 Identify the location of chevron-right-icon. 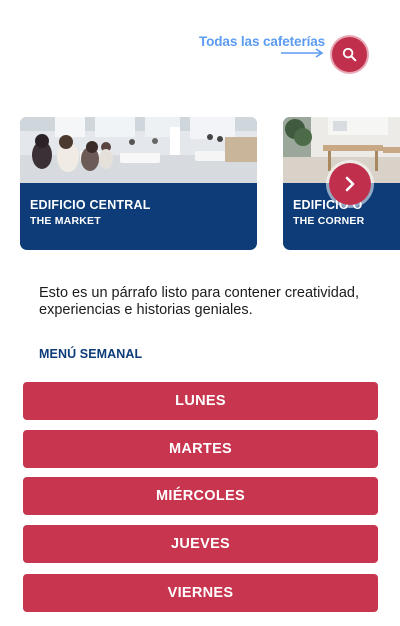
(350, 184).